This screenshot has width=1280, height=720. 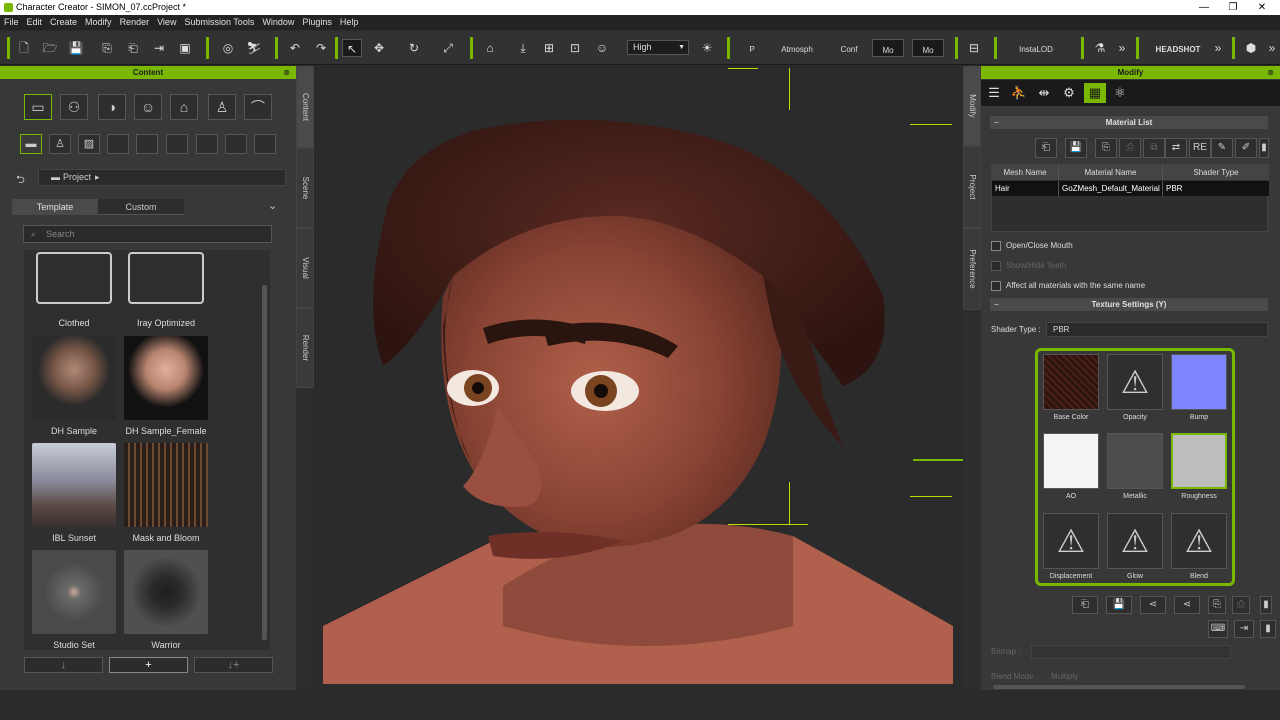 I want to click on copy-material-icon: ⎘, so click(x=1106, y=148).